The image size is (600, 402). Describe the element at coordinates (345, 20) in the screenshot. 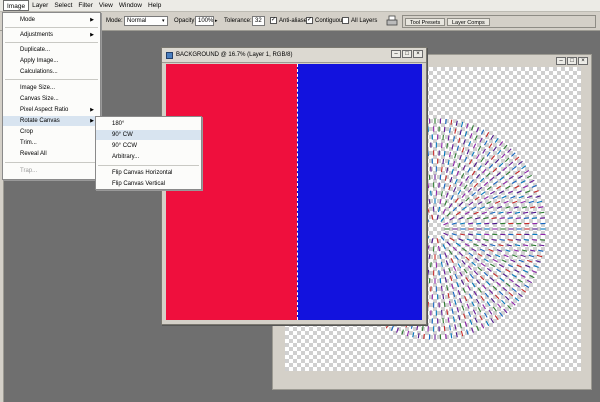

I see `all-layers-checkbox` at that location.